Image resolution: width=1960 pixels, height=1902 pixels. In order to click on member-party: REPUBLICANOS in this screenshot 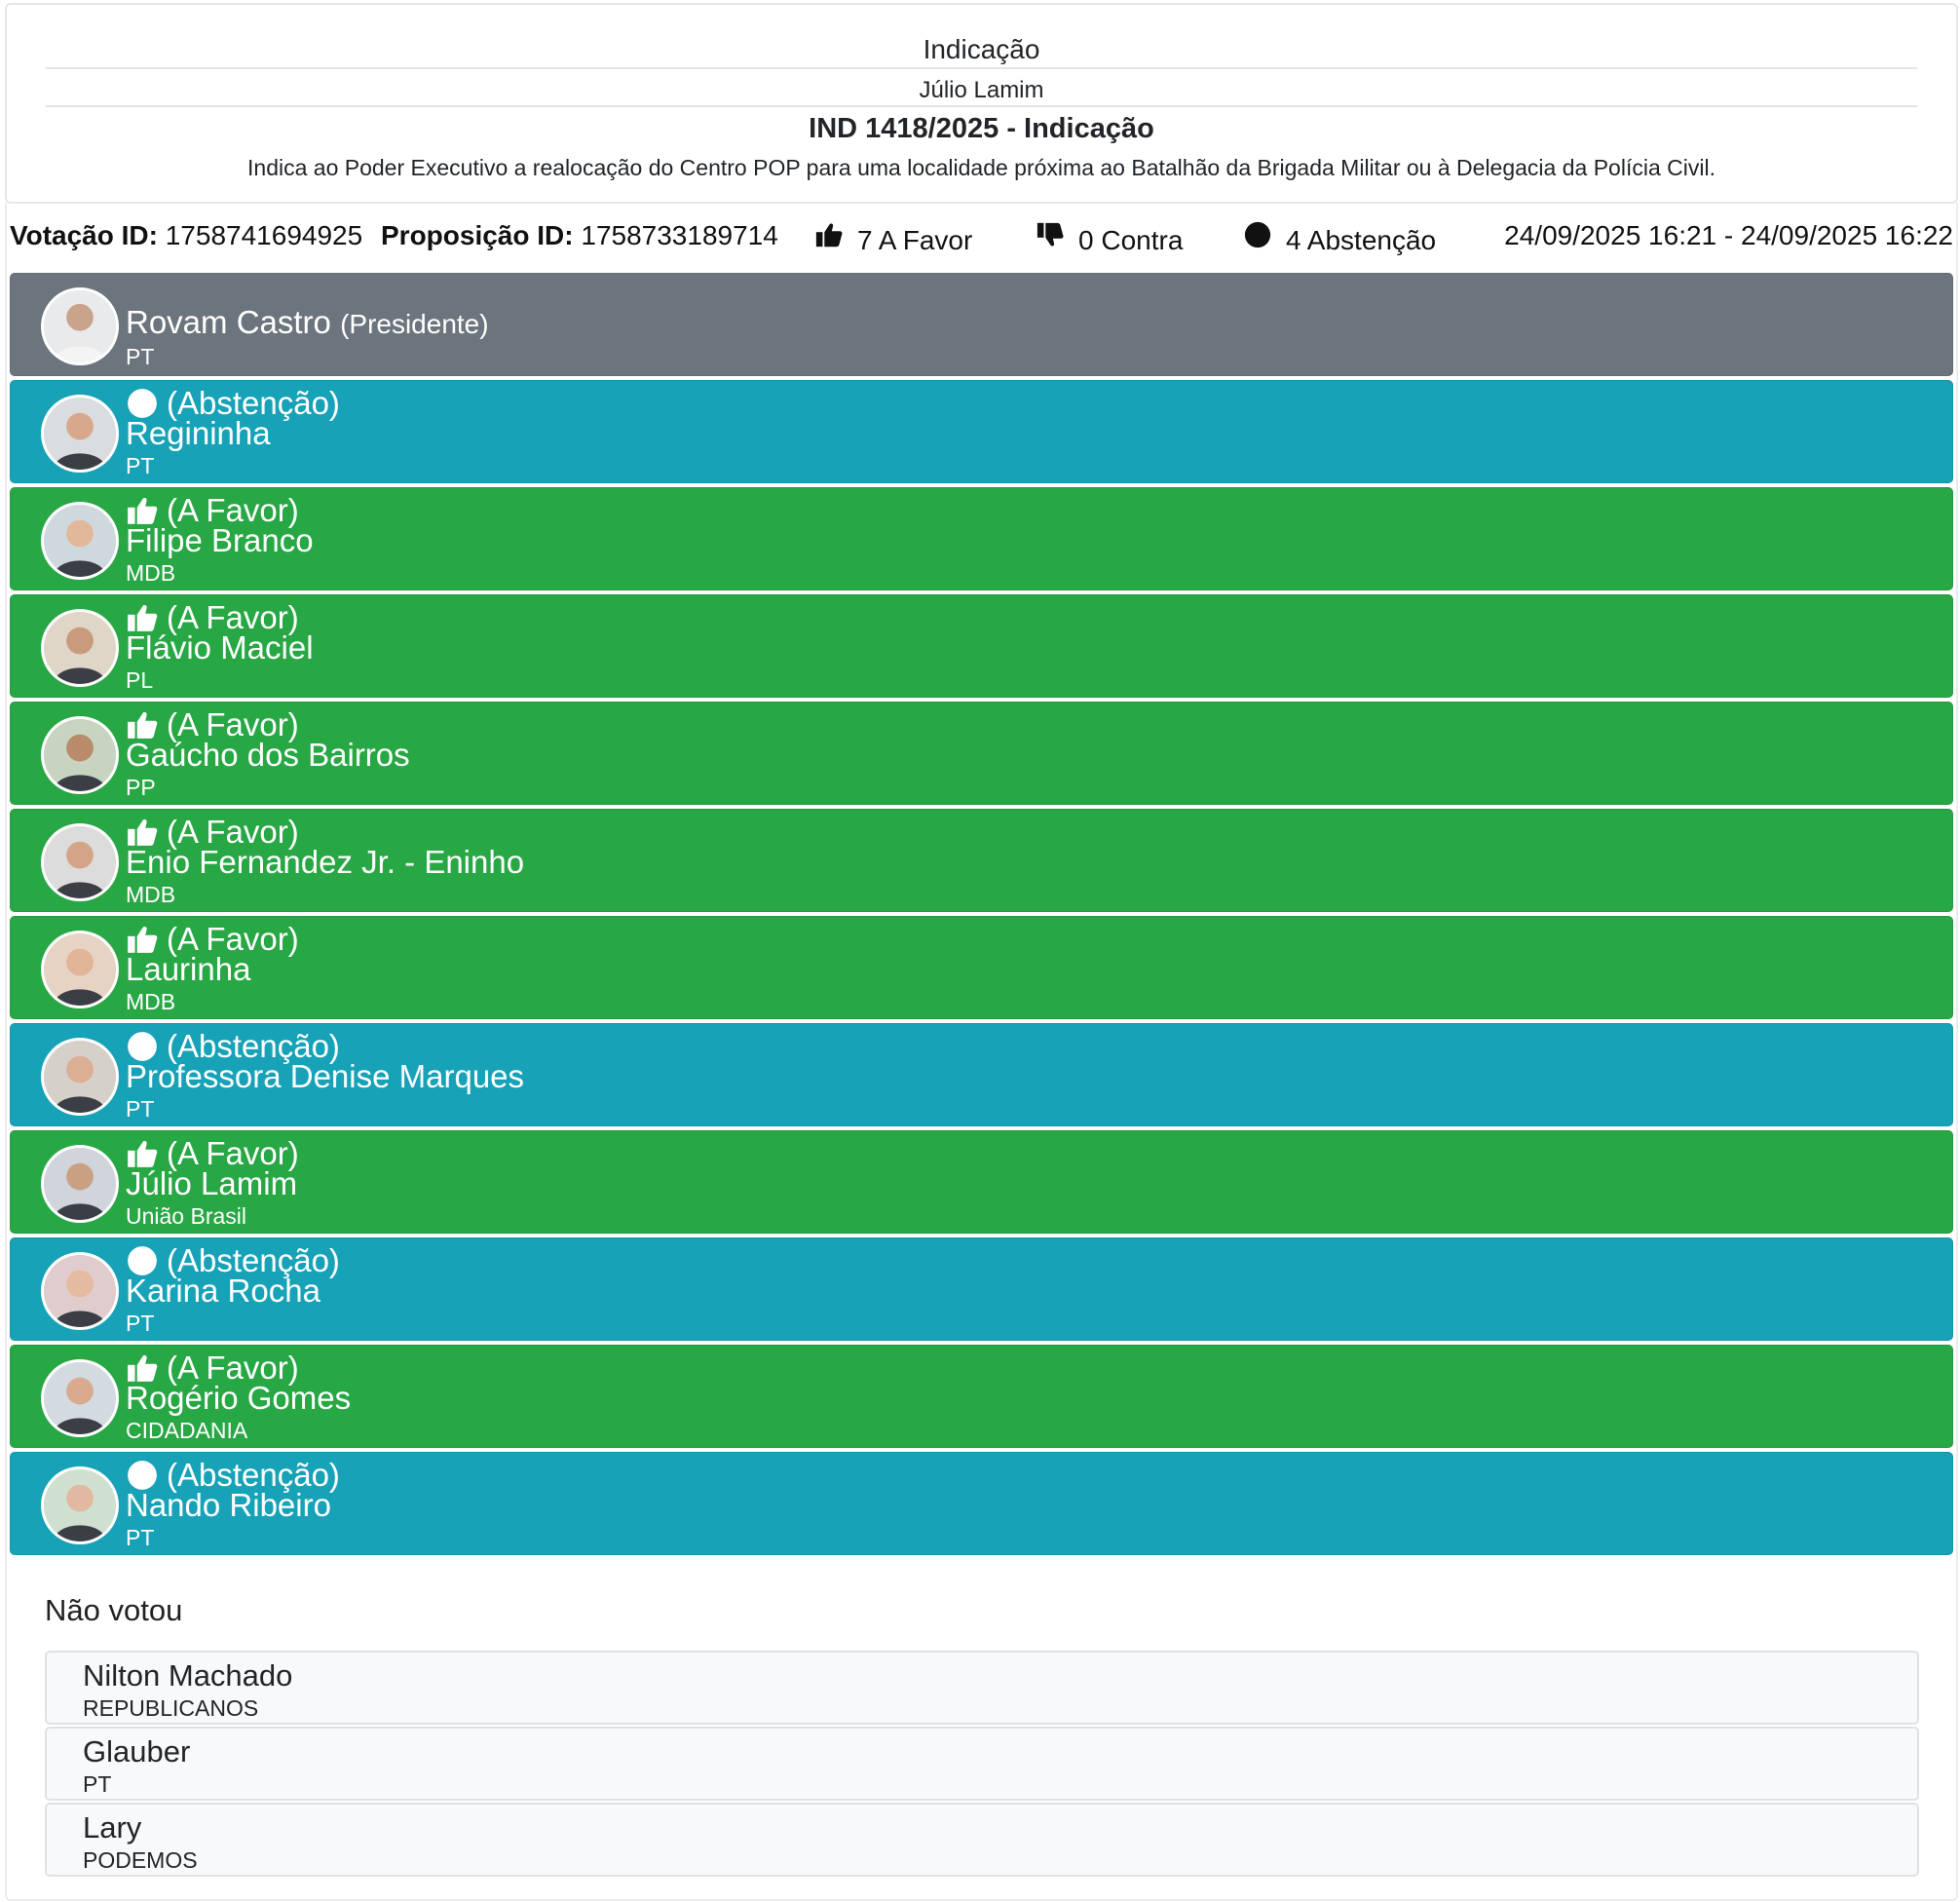, I will do `click(171, 1708)`.